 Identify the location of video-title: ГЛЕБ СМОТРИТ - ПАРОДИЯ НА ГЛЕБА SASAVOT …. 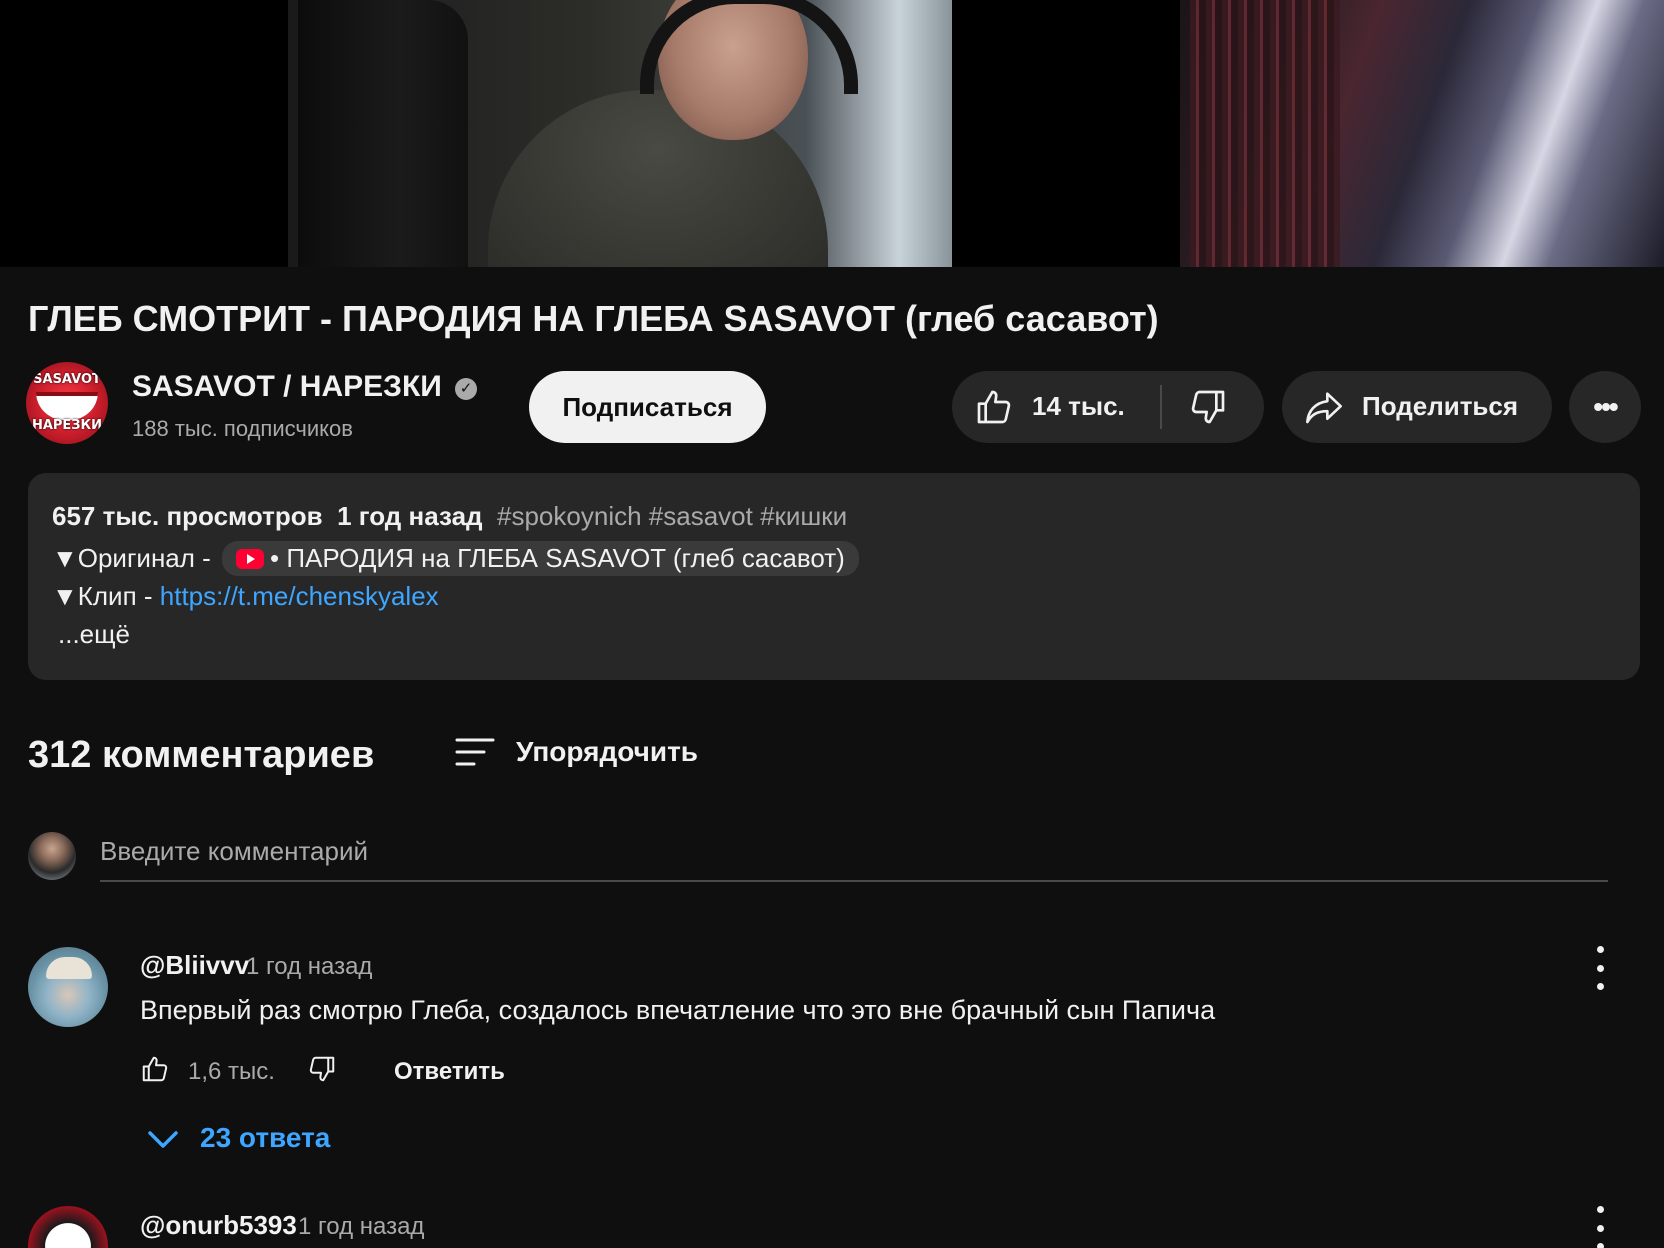
(593, 318).